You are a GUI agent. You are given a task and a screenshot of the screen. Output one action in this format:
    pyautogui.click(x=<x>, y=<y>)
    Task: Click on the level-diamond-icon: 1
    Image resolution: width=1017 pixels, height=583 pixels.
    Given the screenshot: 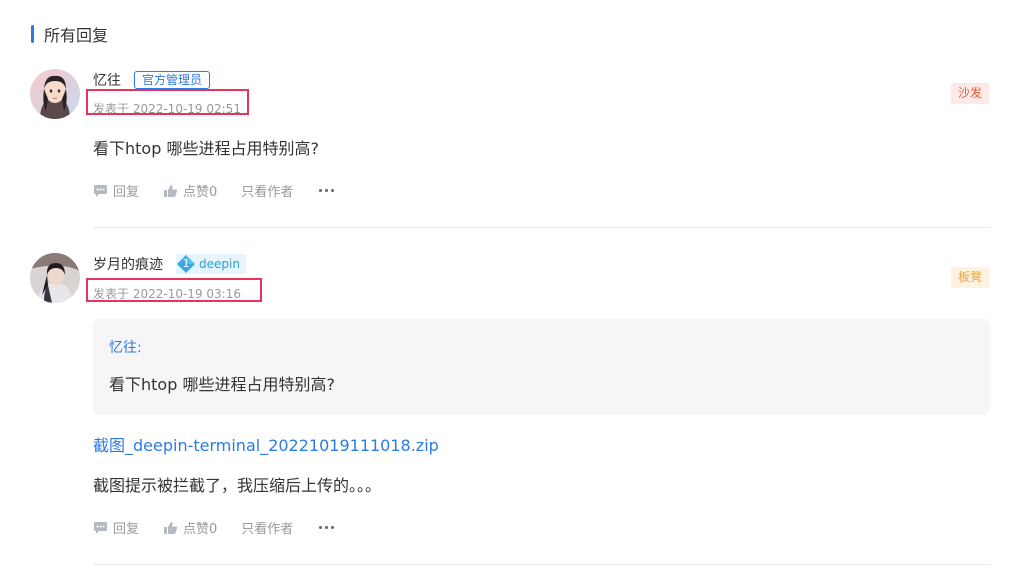 What is the action you would take?
    pyautogui.click(x=186, y=264)
    